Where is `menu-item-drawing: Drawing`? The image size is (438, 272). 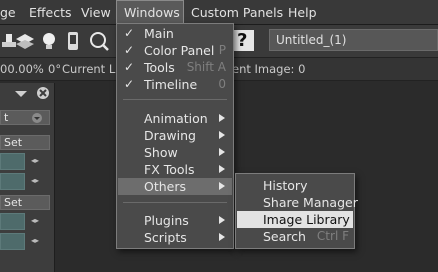 menu-item-drawing: Drawing is located at coordinates (175, 135).